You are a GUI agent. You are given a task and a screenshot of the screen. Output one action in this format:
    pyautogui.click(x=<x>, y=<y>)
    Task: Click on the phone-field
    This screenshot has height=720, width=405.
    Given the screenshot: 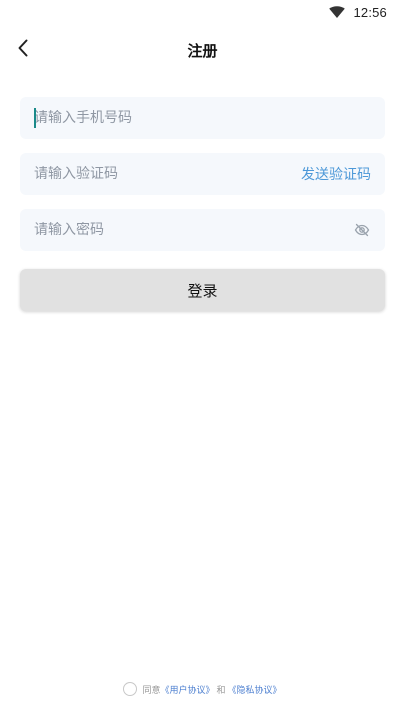 What is the action you would take?
    pyautogui.click(x=202, y=118)
    